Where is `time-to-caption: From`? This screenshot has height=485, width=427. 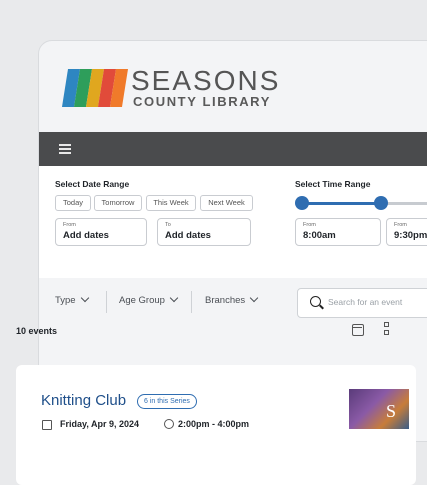
time-to-caption: From is located at coordinates (400, 225).